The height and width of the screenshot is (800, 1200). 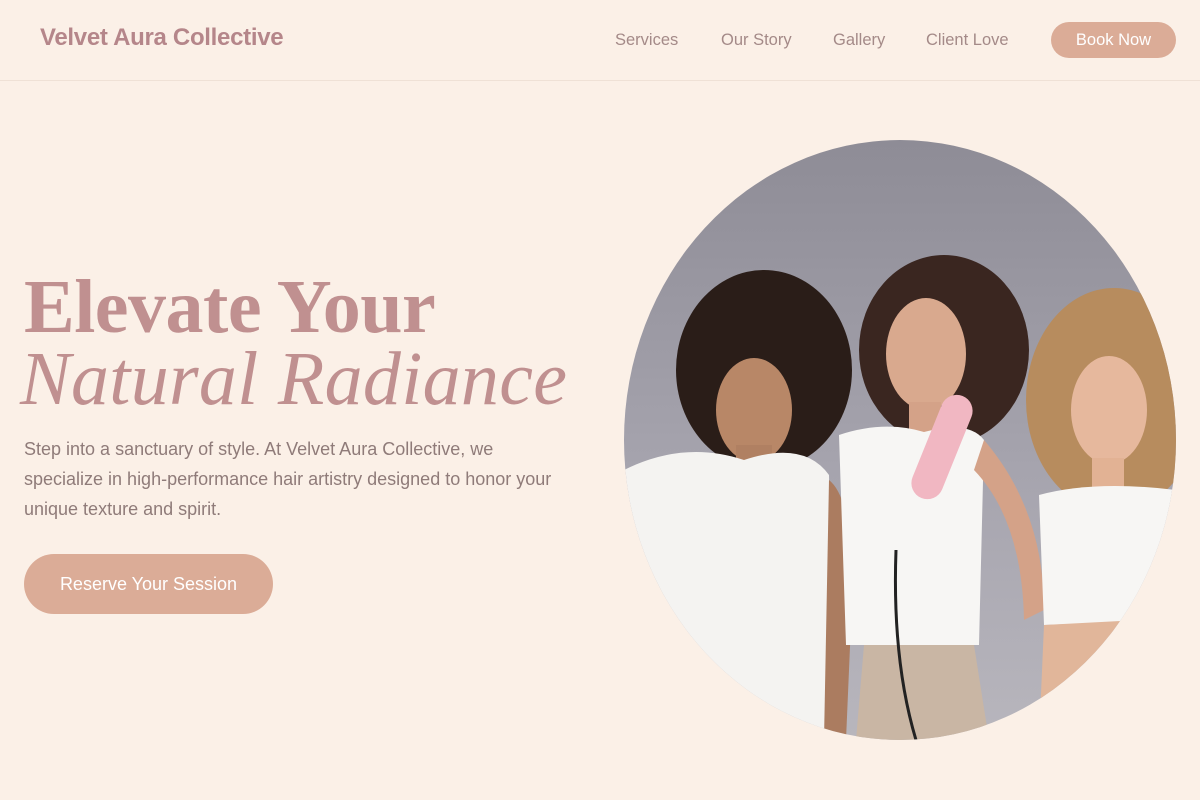 I want to click on model-right-figure, so click(x=1101, y=514).